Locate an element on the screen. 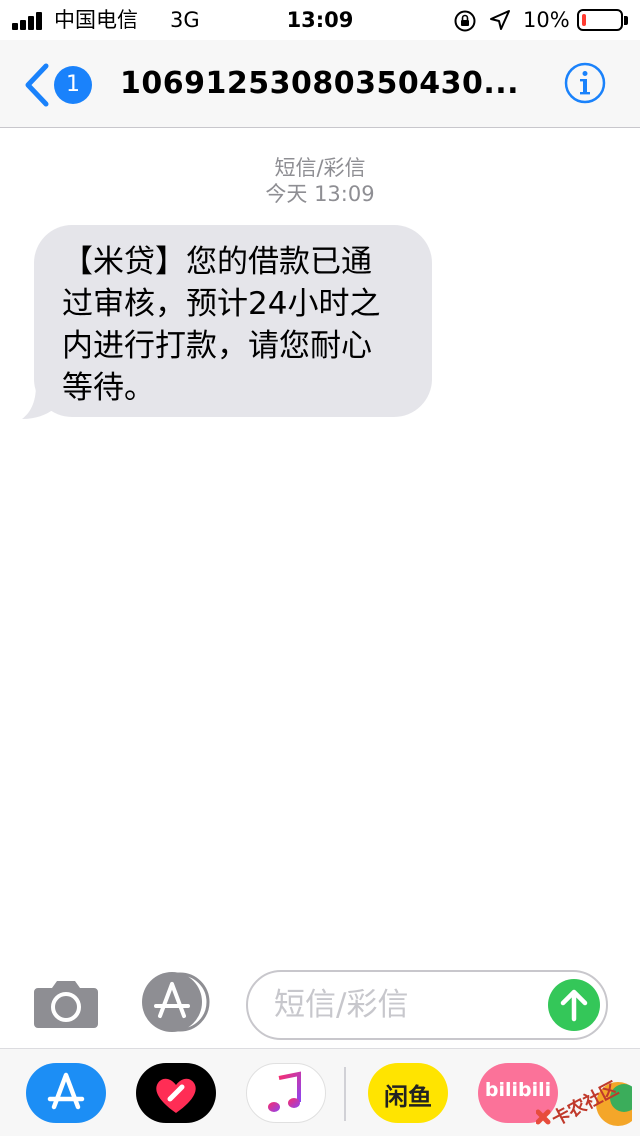  send-button is located at coordinates (574, 1005).